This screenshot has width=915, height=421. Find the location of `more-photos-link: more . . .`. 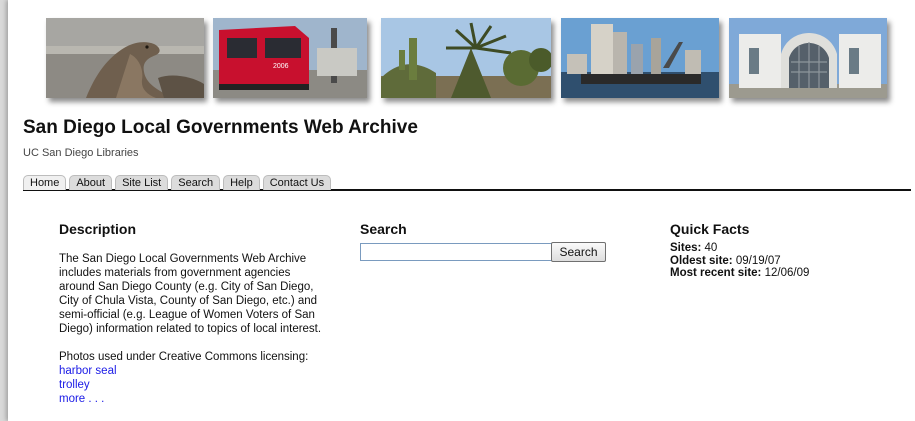

more-photos-link: more . . . is located at coordinates (194, 399).